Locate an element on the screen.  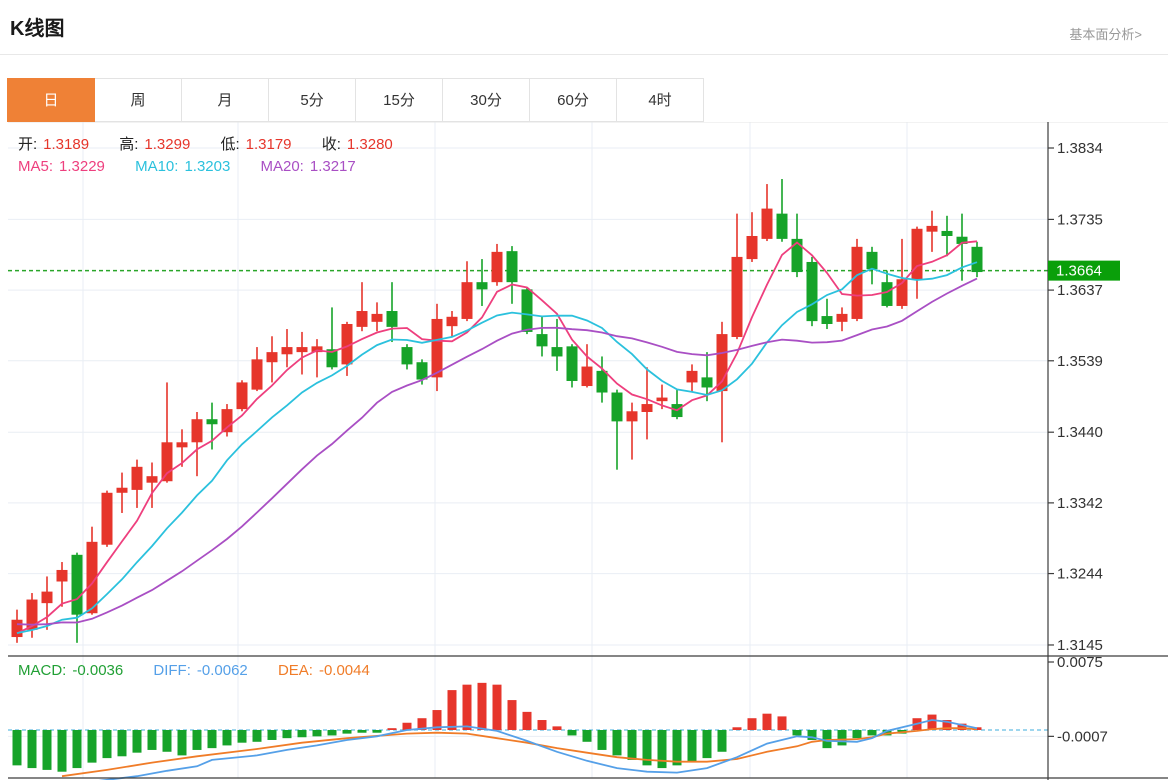
low-label: 低: is located at coordinates (230, 144).